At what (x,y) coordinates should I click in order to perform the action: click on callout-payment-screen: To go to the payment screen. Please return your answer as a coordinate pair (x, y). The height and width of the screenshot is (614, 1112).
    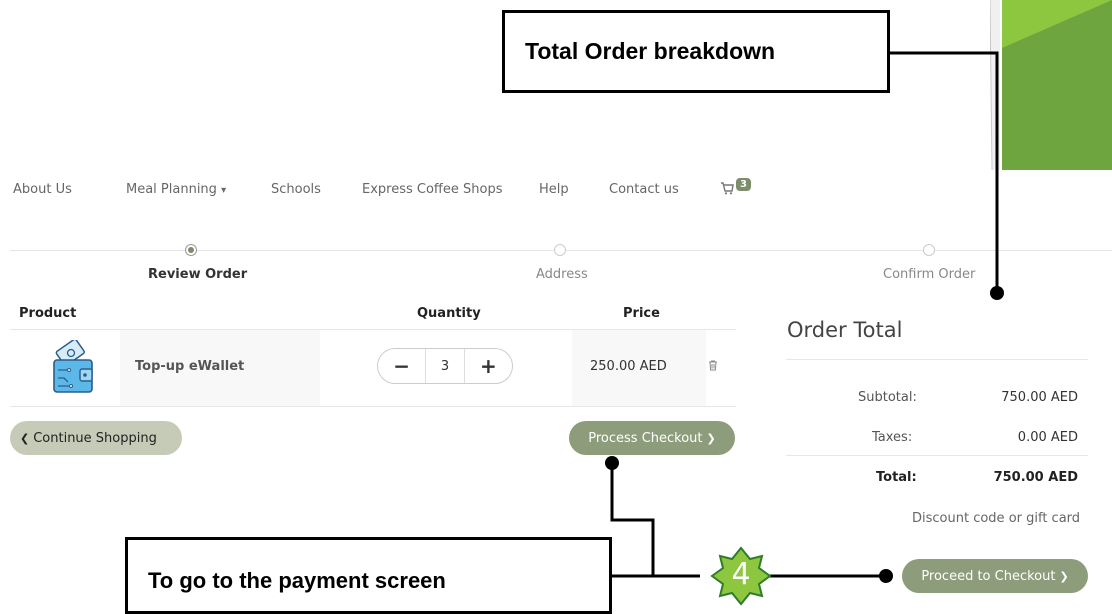
    Looking at the image, I should click on (368, 575).